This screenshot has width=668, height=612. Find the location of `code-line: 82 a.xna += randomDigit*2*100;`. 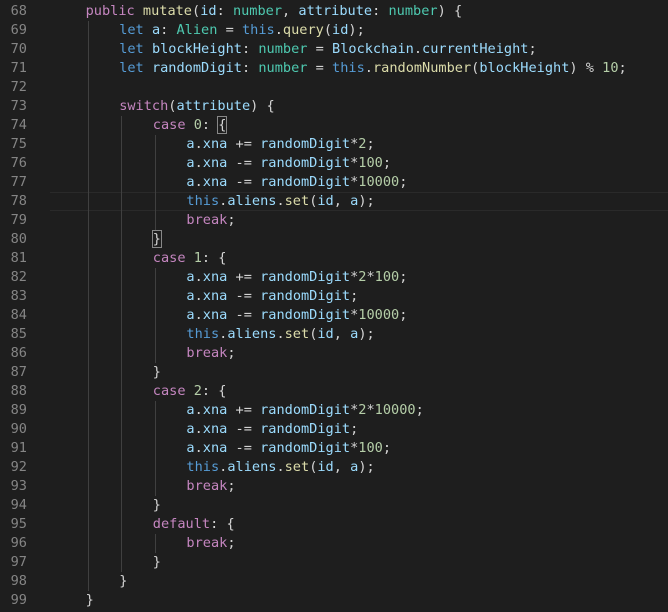

code-line: 82 a.xna += randomDigit*2*100; is located at coordinates (334, 277).